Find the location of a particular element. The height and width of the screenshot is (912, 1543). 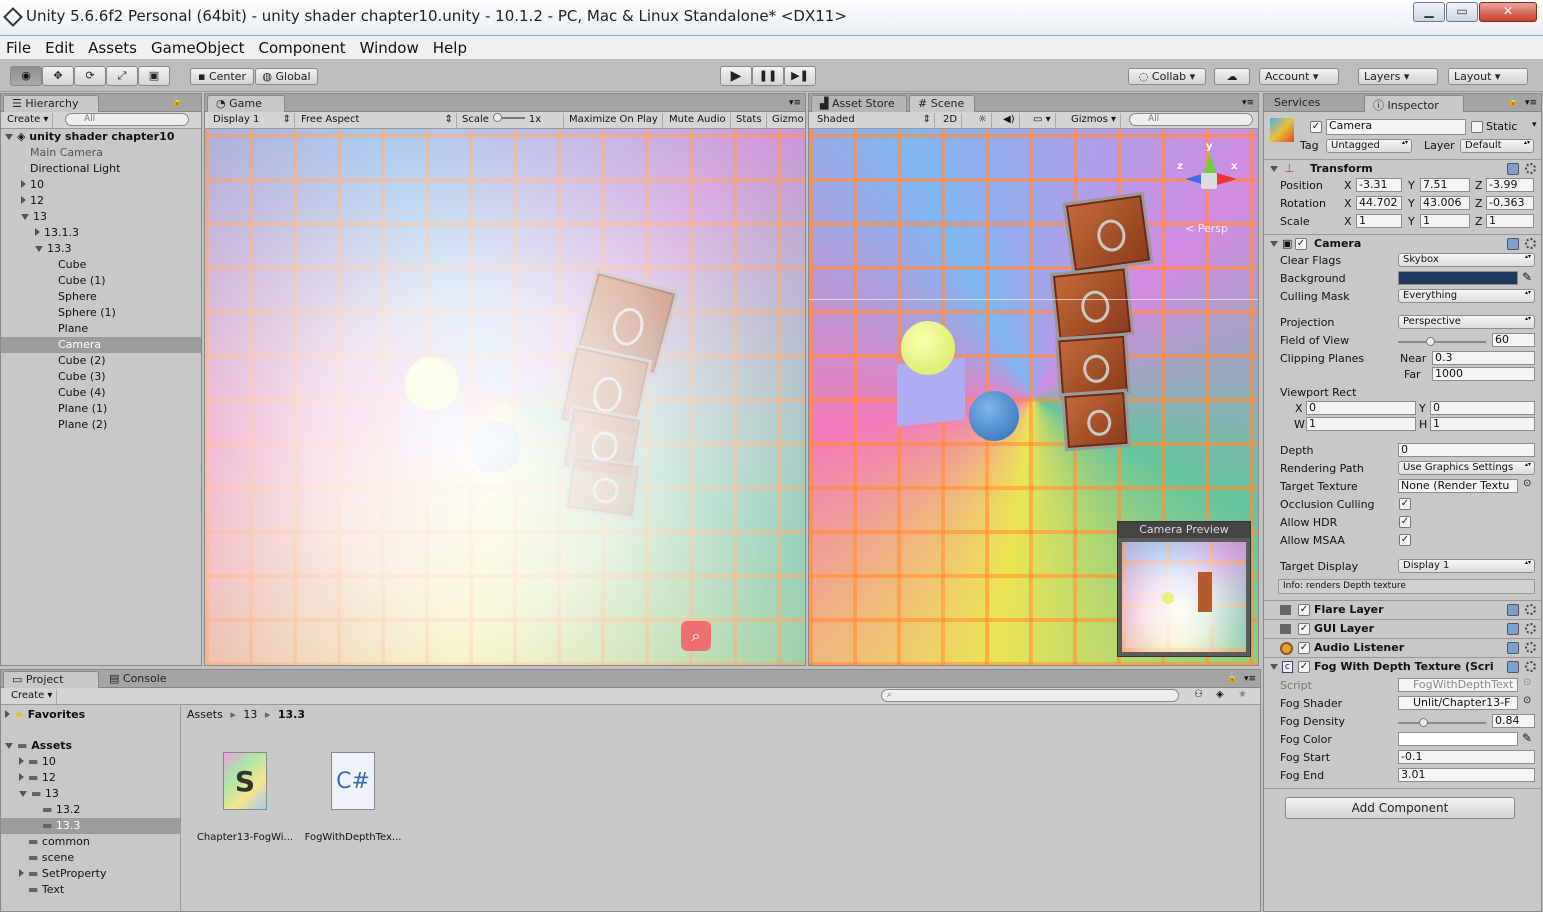

hierarchy-create-dropdown: Create ▾ is located at coordinates (28, 120).